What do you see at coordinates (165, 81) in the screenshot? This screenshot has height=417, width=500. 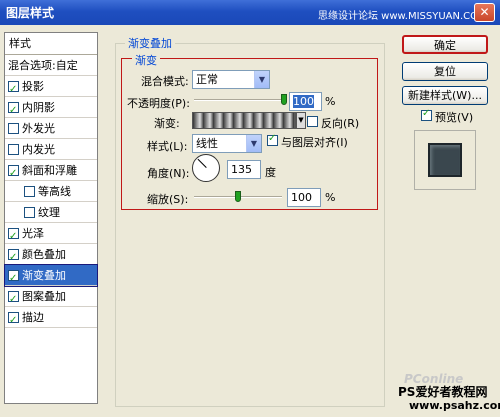 I see `blend-mode-label: 混合模式:` at bounding box center [165, 81].